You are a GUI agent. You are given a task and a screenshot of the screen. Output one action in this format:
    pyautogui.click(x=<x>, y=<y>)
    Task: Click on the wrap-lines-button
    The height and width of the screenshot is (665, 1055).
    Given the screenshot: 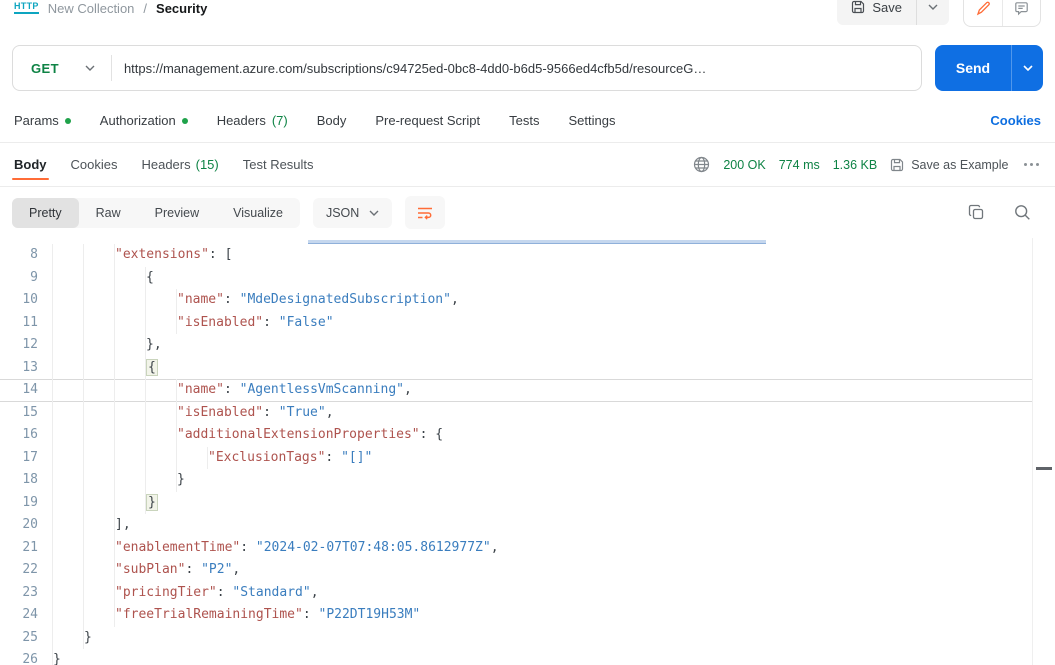 What is the action you would take?
    pyautogui.click(x=425, y=212)
    